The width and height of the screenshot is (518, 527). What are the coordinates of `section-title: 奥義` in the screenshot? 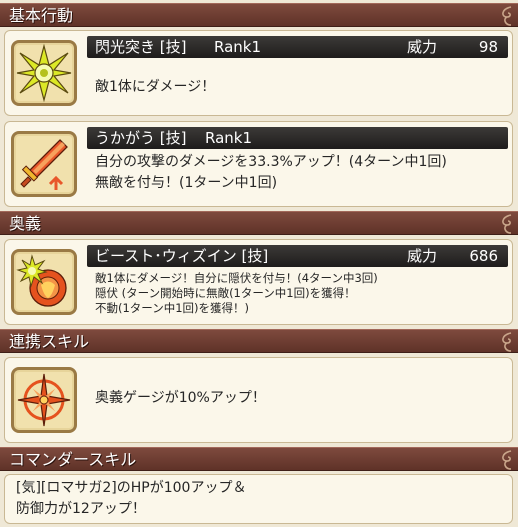 It's located at (25, 223).